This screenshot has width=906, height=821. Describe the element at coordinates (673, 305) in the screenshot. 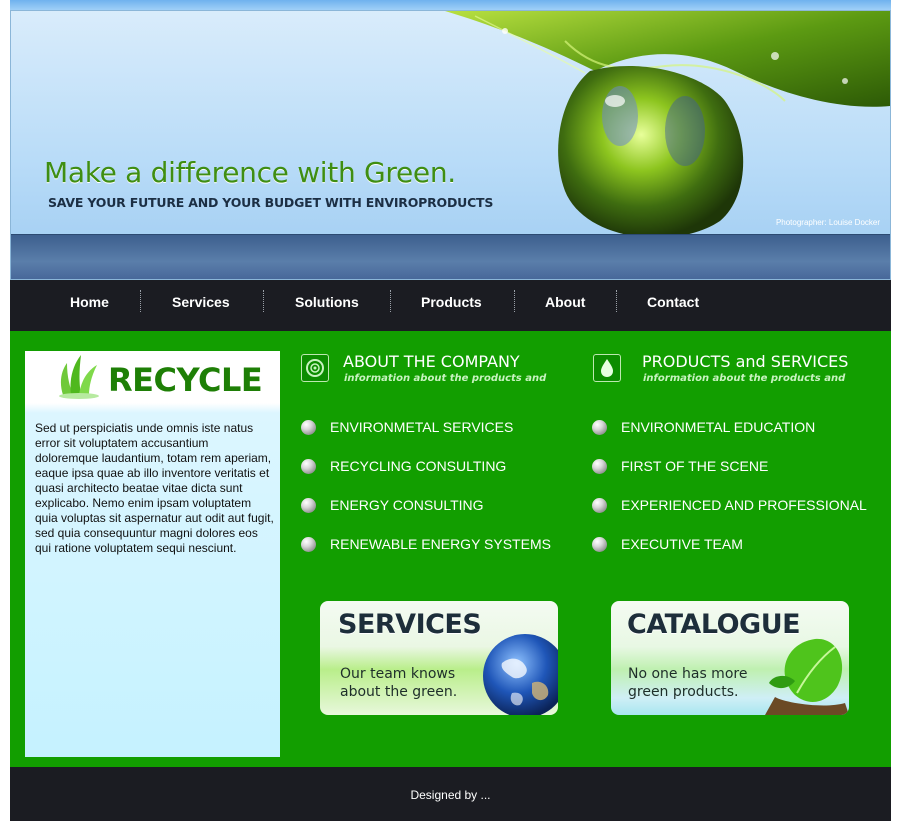

I see `nav-contact: Contact` at that location.